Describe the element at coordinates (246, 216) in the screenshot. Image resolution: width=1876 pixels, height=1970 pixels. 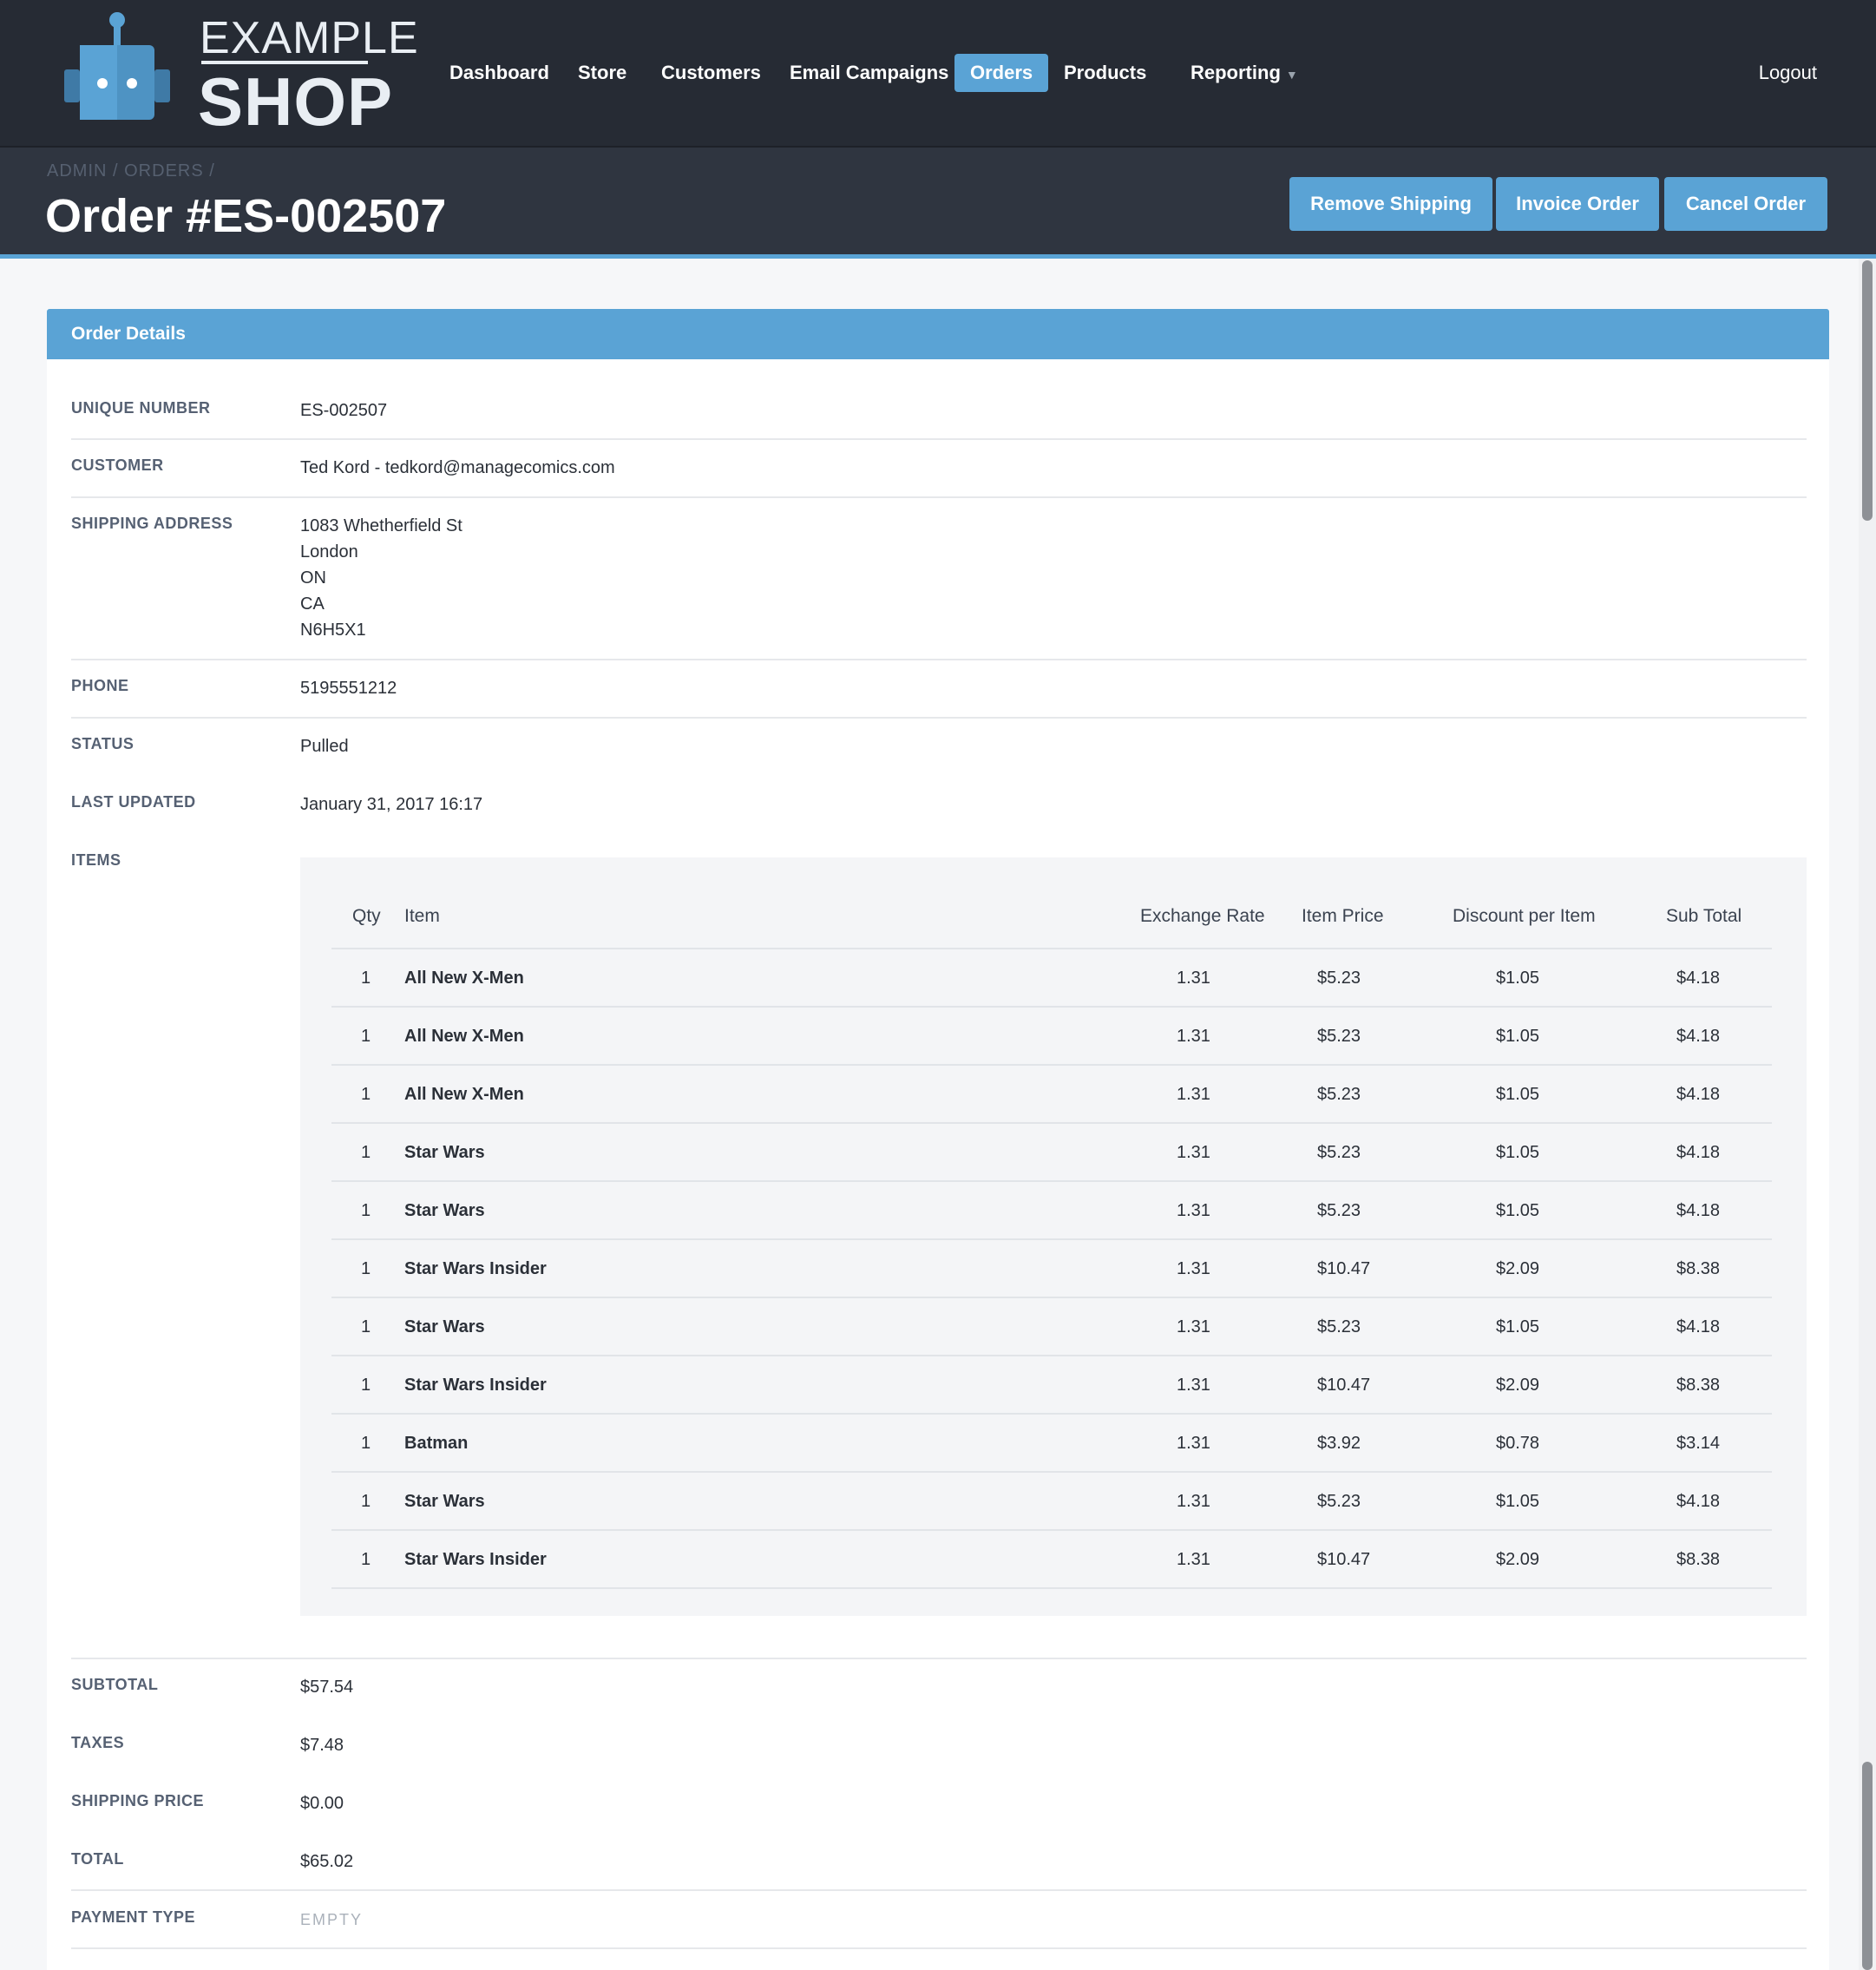
I see `page-title: Order #ES-002507` at that location.